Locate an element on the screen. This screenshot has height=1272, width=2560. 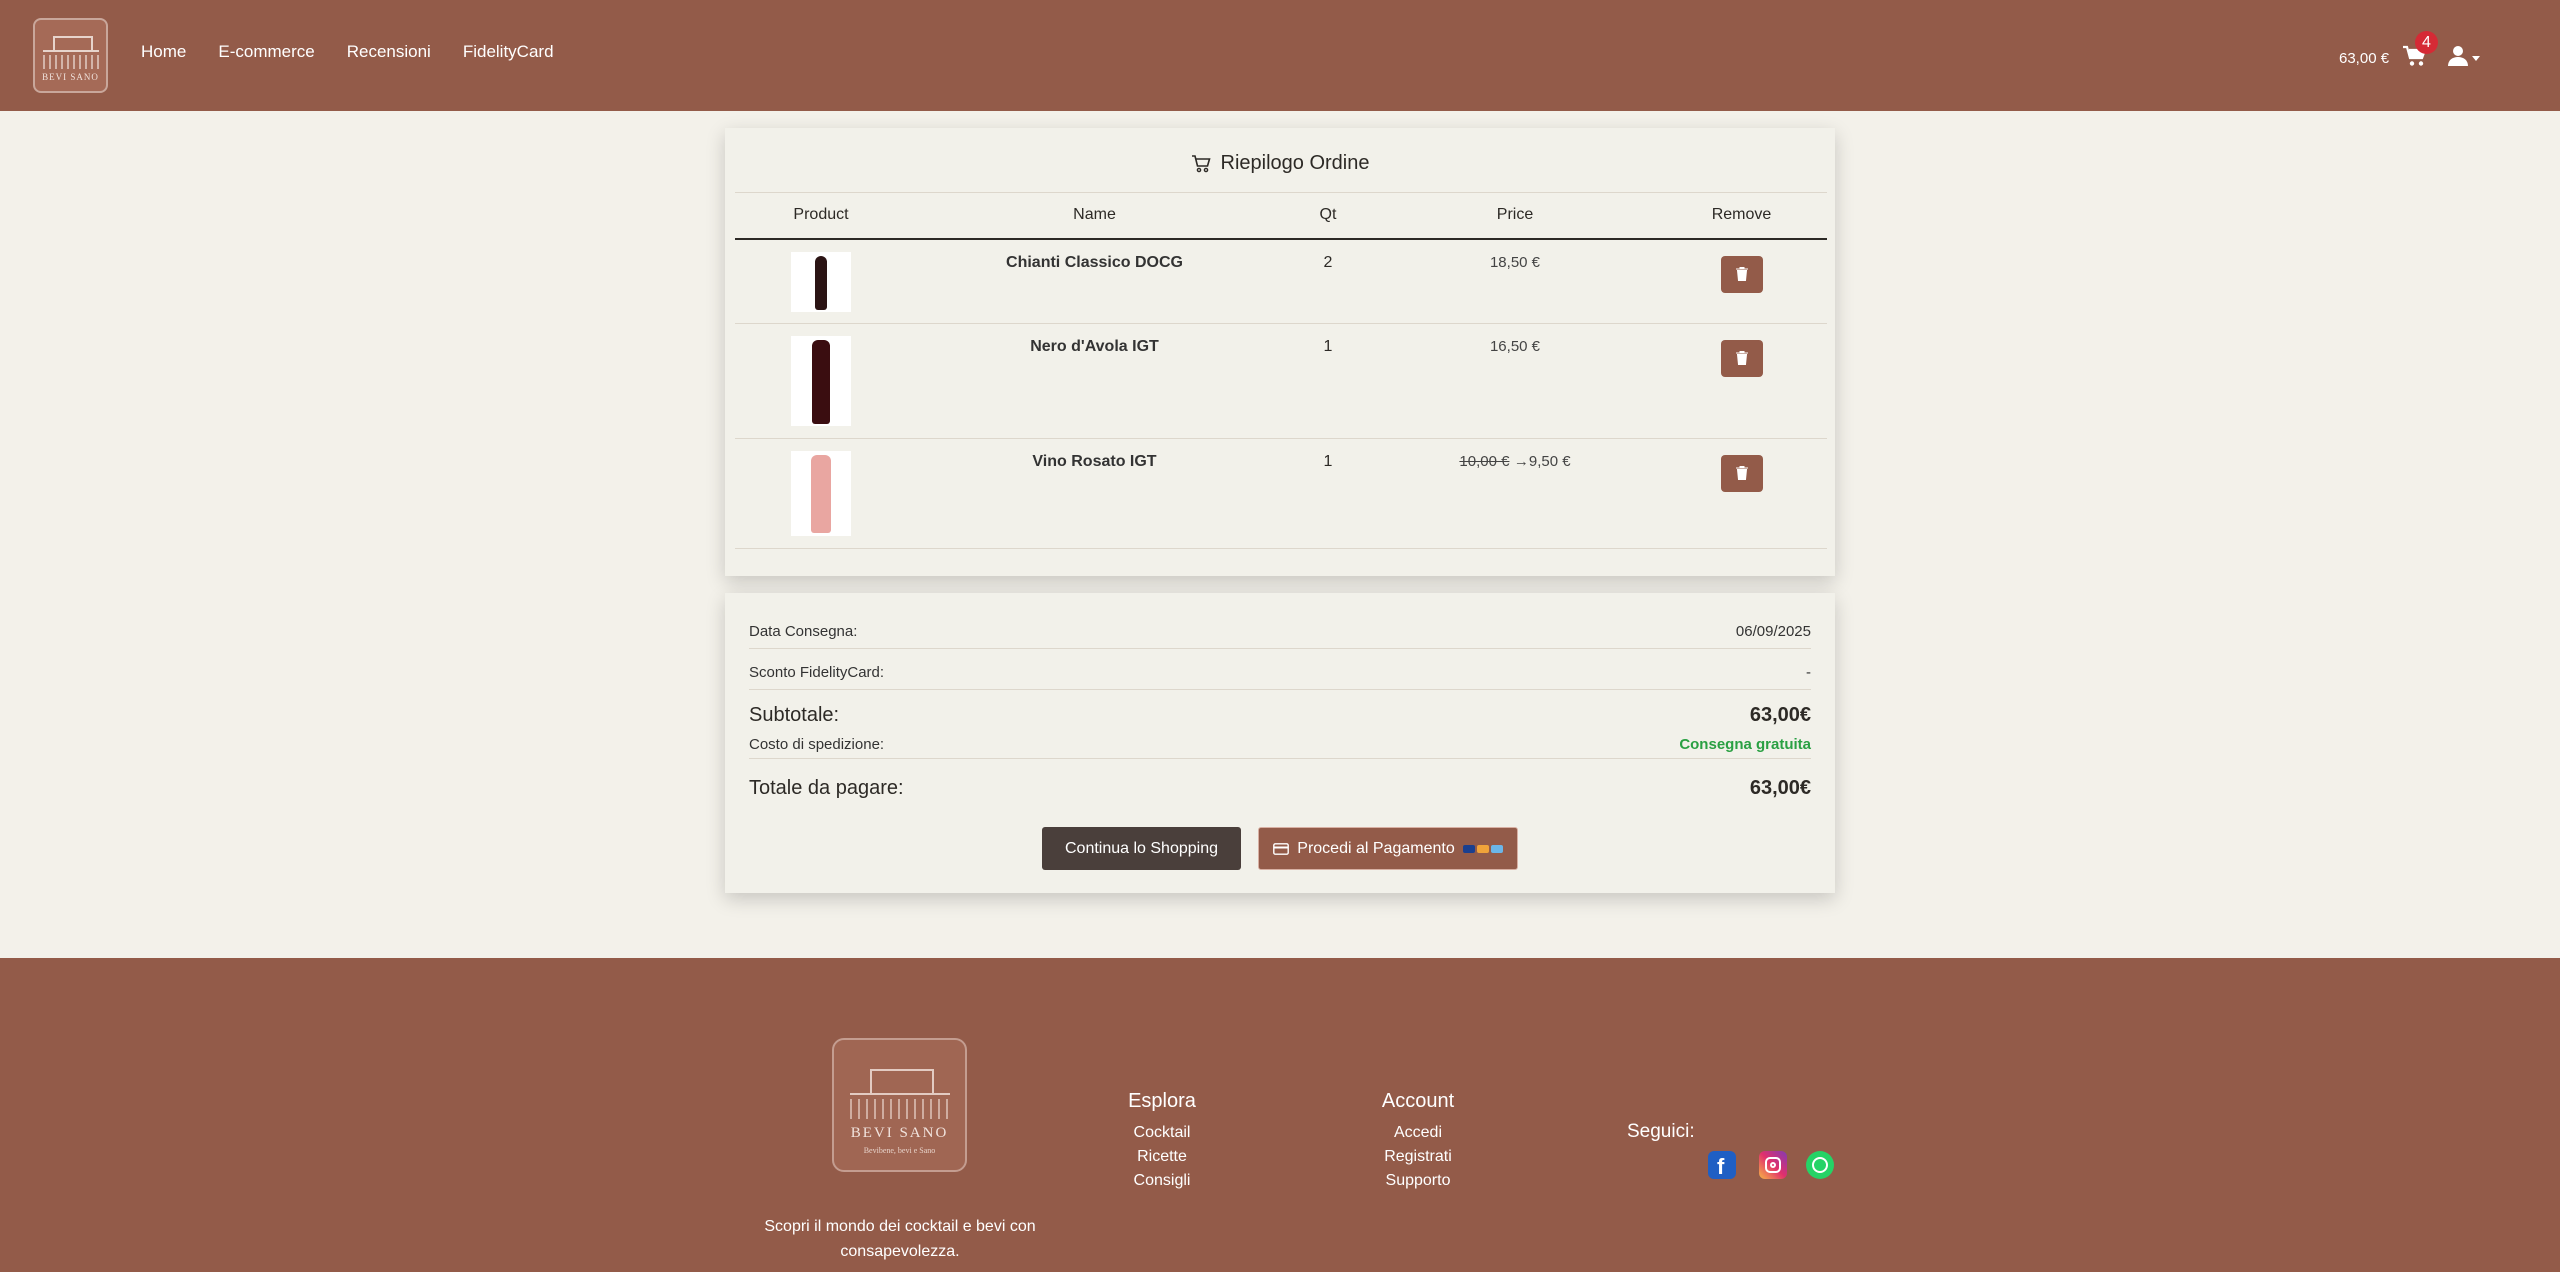
column-header-remove: Remove is located at coordinates (1741, 216).